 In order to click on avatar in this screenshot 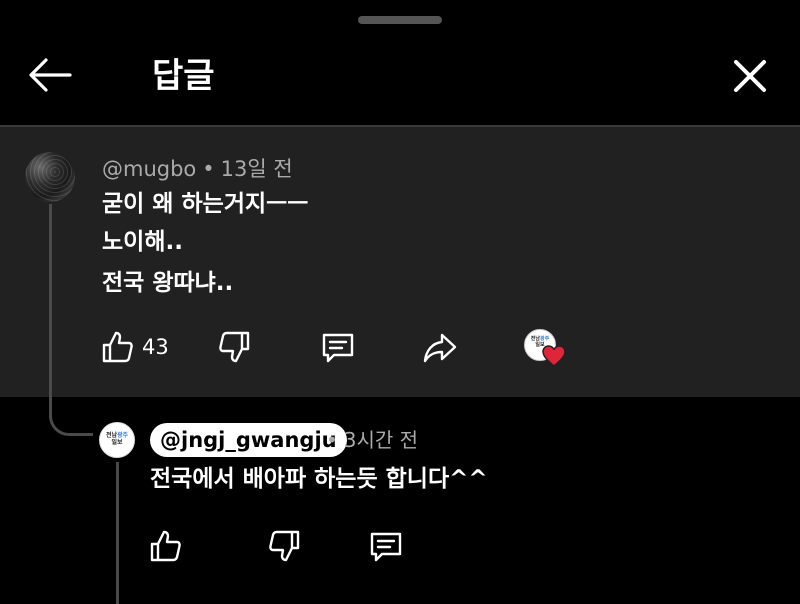, I will do `click(50, 177)`.